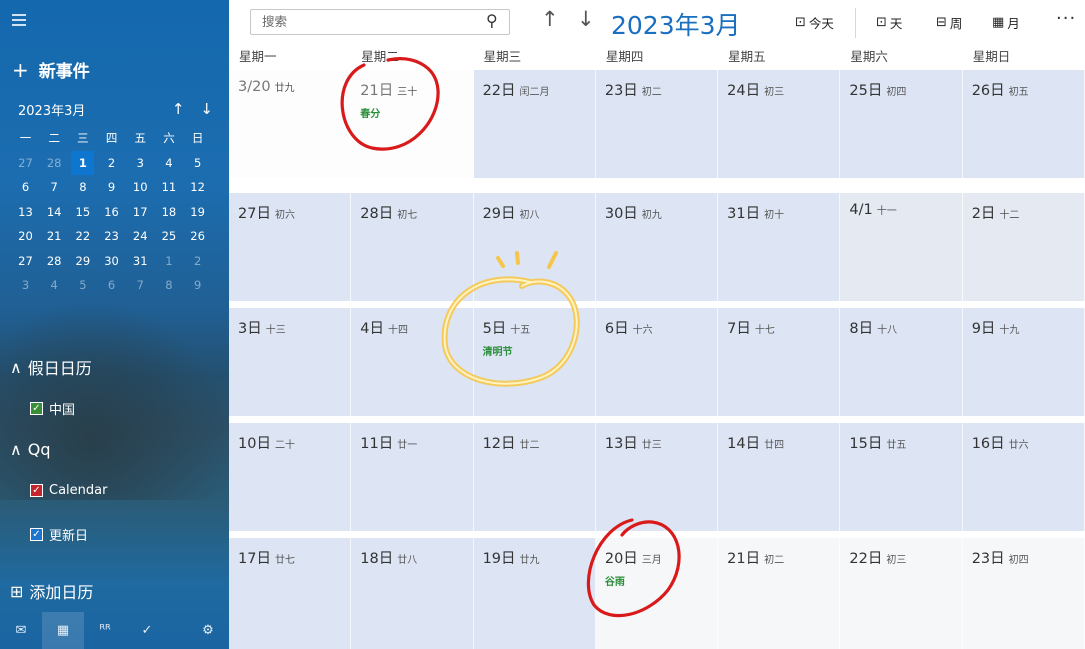 The image size is (1085, 649). What do you see at coordinates (1023, 247) in the screenshot?
I see `calendar-day-cell: 2日 十二` at bounding box center [1023, 247].